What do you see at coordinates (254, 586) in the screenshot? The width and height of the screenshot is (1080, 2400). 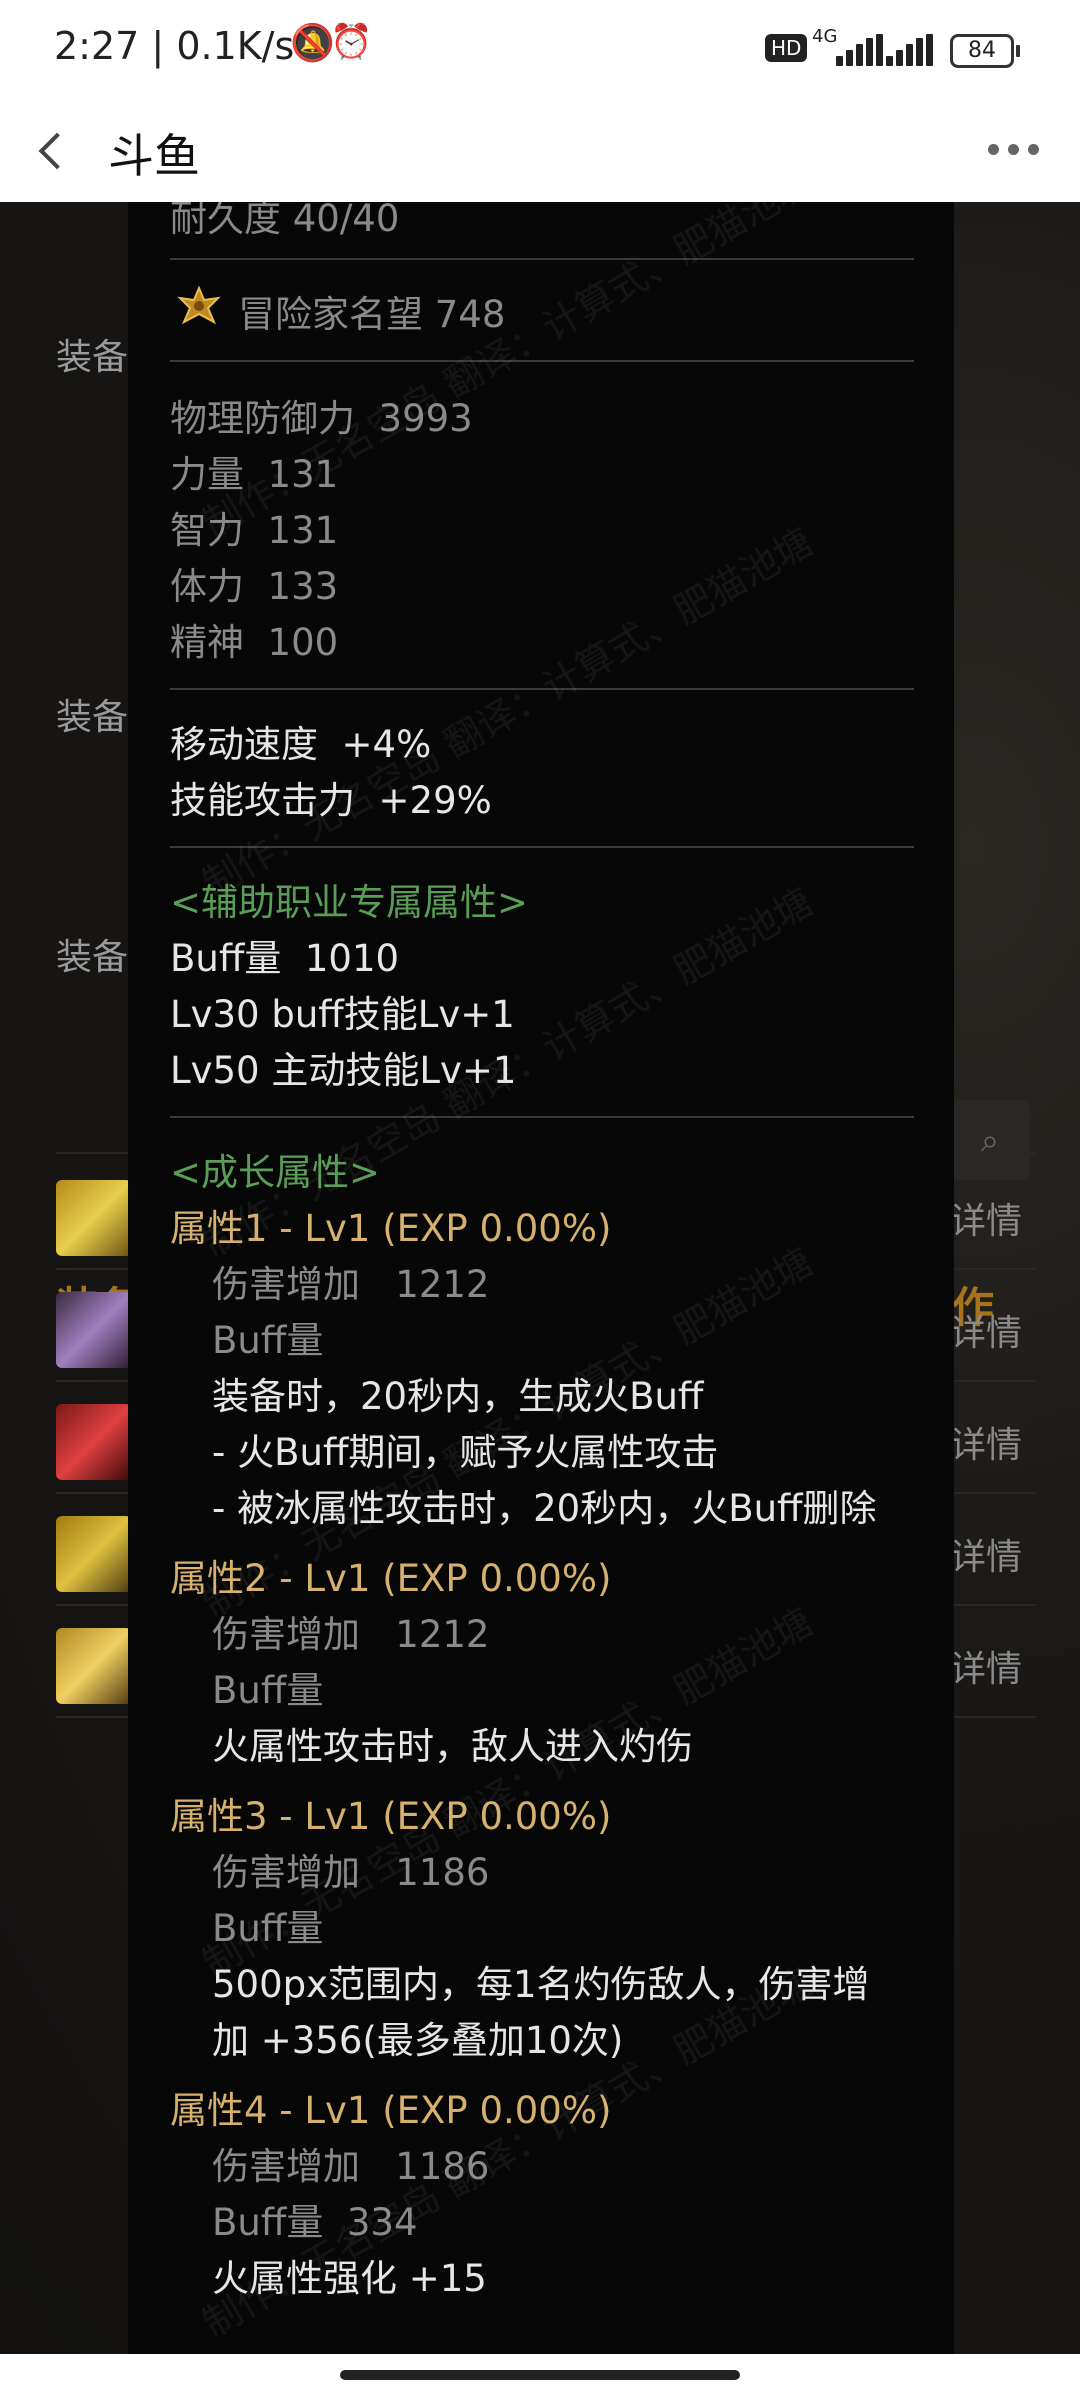 I see `stat-row: 体力 133` at bounding box center [254, 586].